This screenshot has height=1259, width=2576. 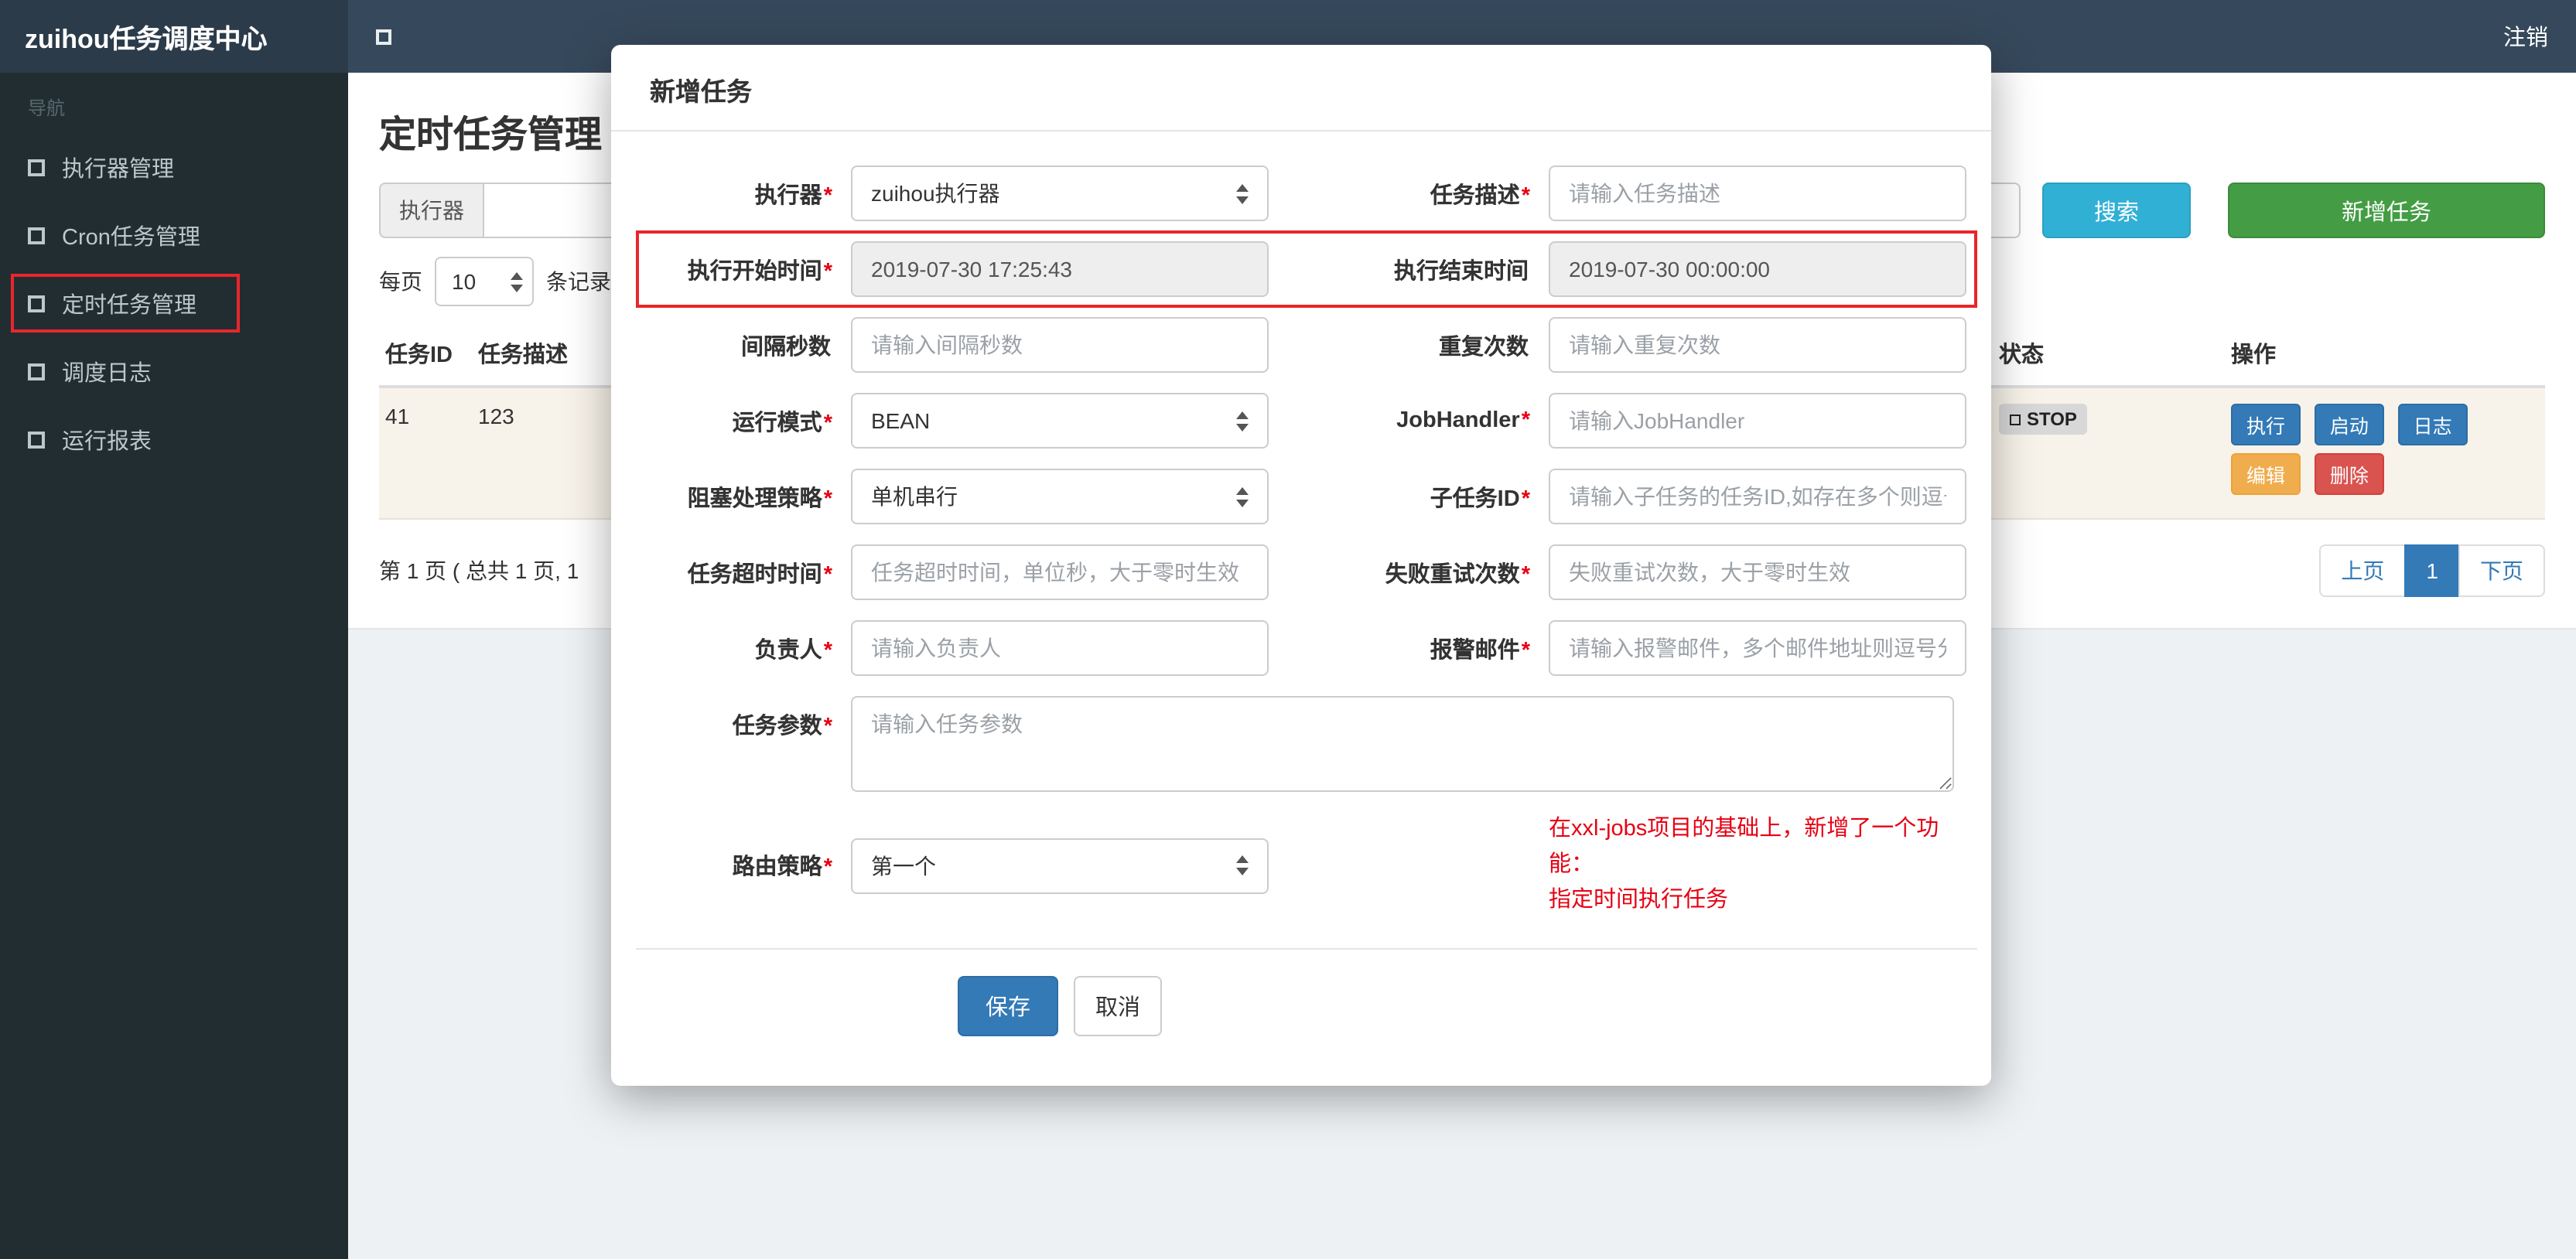 I want to click on sidebar: 导航 执行器管理 Cron任务管理 定时任务管理 调度日志 运行报表, so click(x=174, y=666).